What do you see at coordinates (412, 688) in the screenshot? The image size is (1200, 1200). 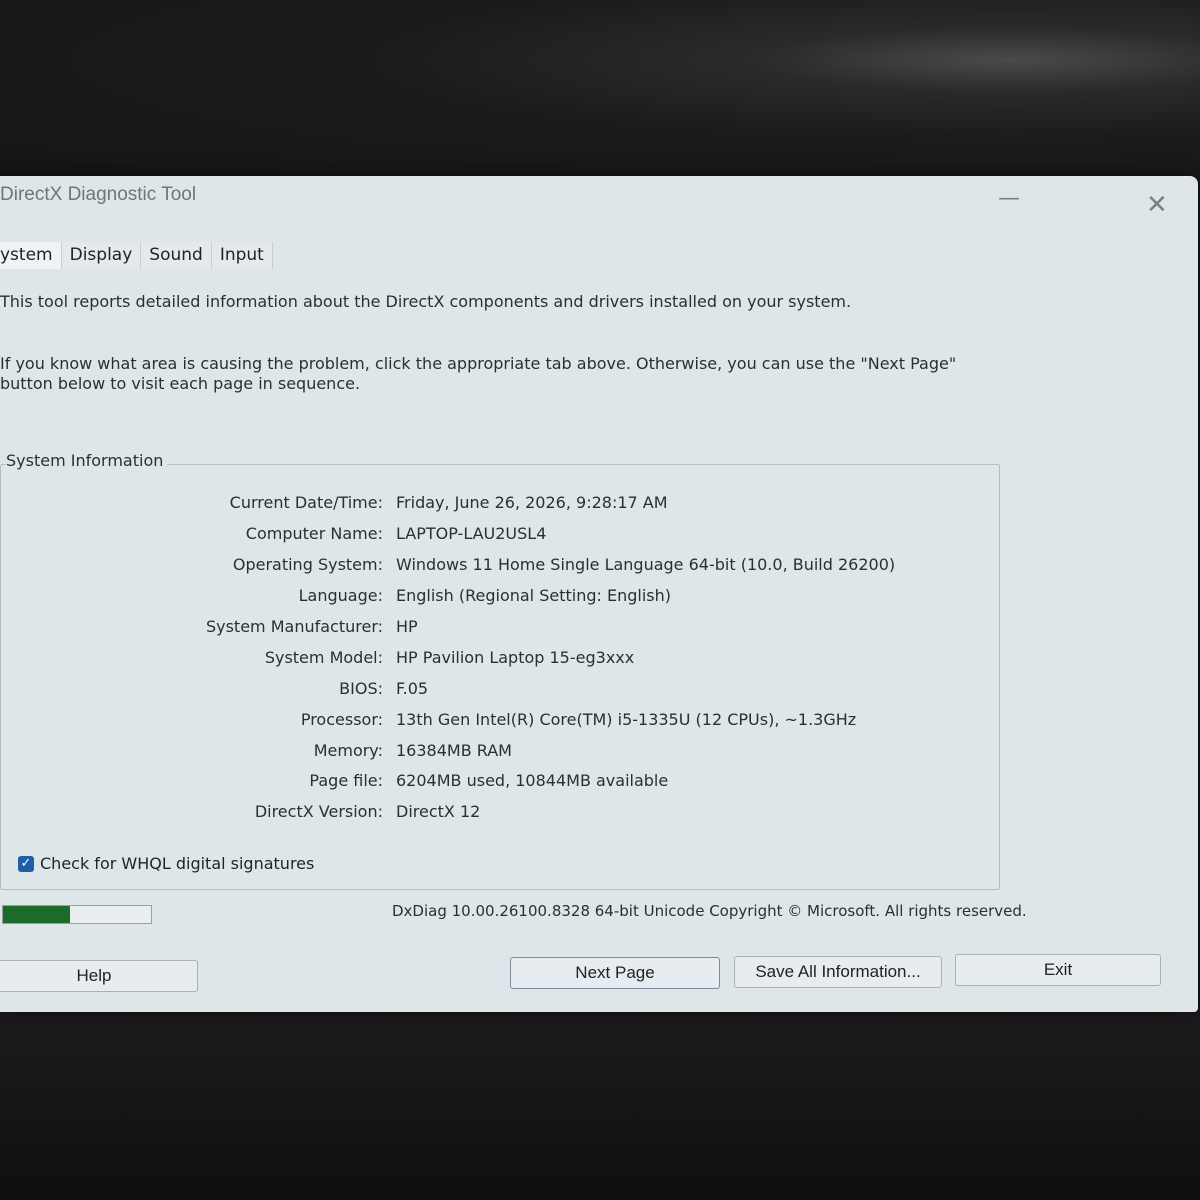 I see `info-value: F.05` at bounding box center [412, 688].